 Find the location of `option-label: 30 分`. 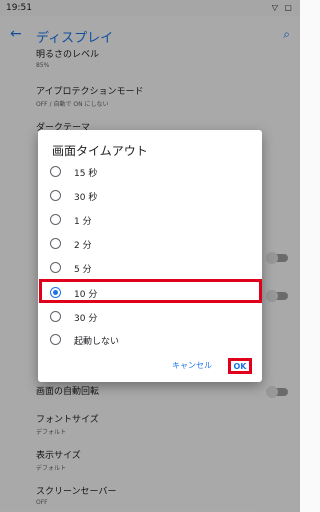

option-label: 30 分 is located at coordinates (86, 319).